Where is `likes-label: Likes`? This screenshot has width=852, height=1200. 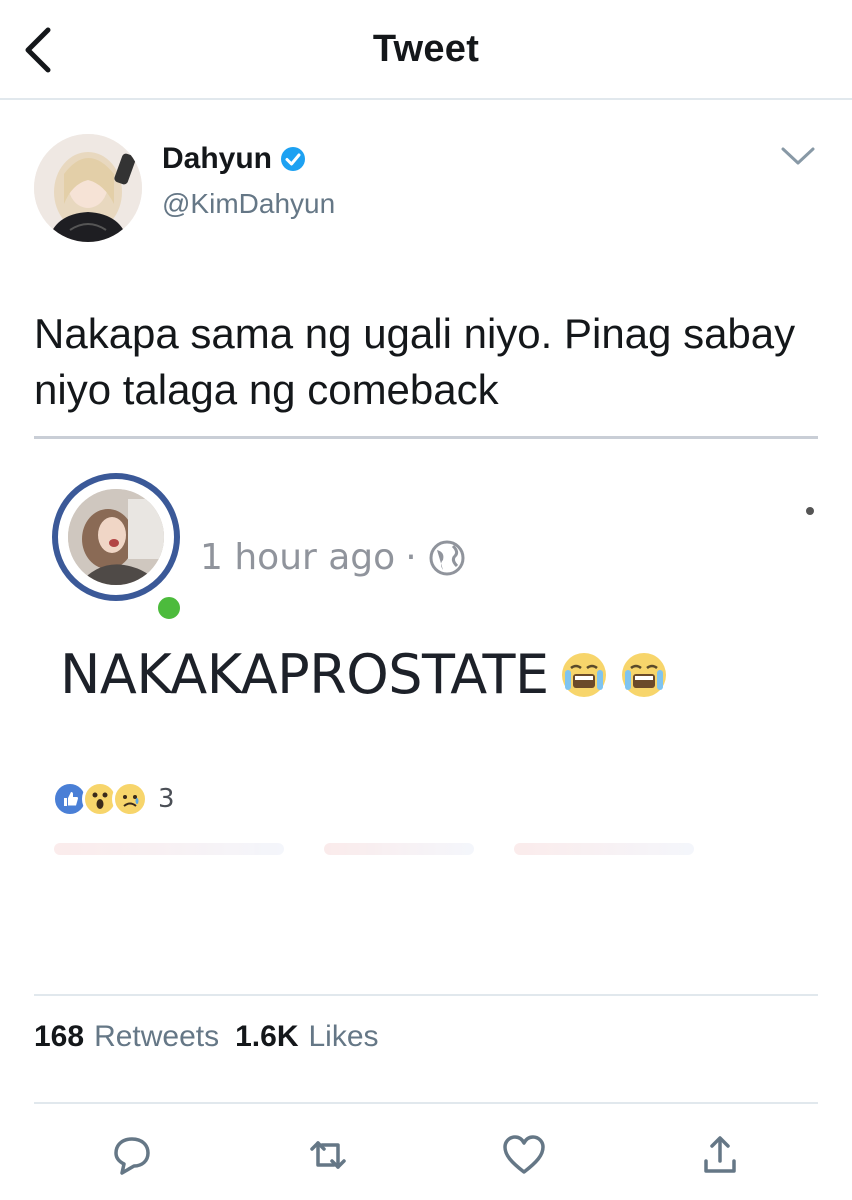
likes-label: Likes is located at coordinates (343, 1036).